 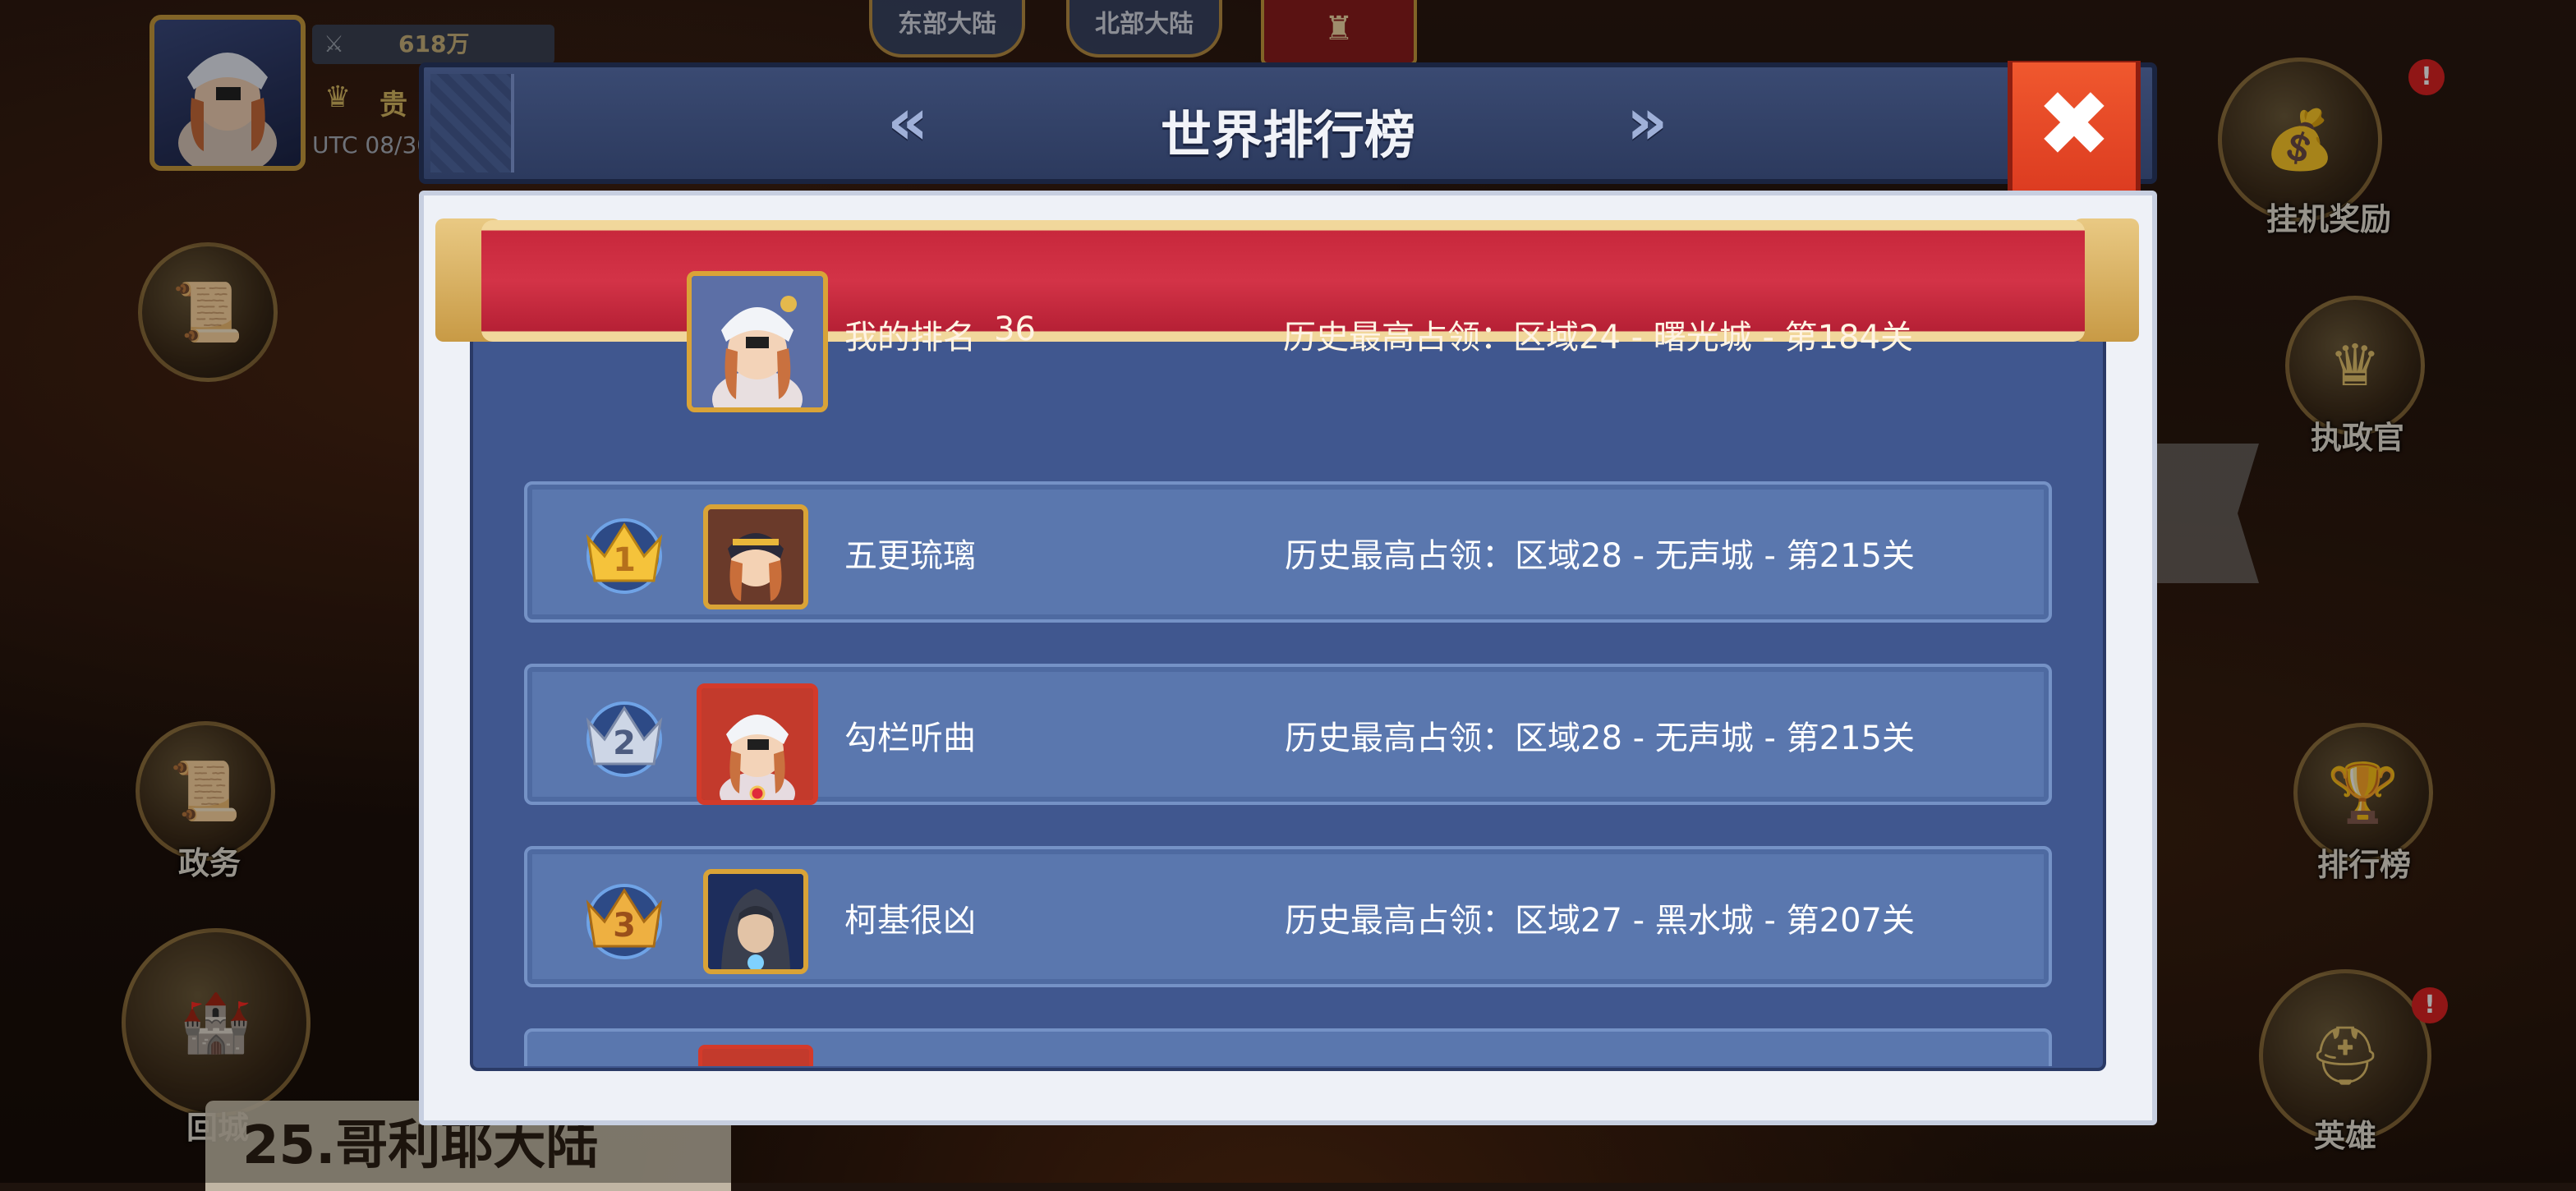 What do you see at coordinates (1287, 135) in the screenshot?
I see `modal-title: 世界排行榜` at bounding box center [1287, 135].